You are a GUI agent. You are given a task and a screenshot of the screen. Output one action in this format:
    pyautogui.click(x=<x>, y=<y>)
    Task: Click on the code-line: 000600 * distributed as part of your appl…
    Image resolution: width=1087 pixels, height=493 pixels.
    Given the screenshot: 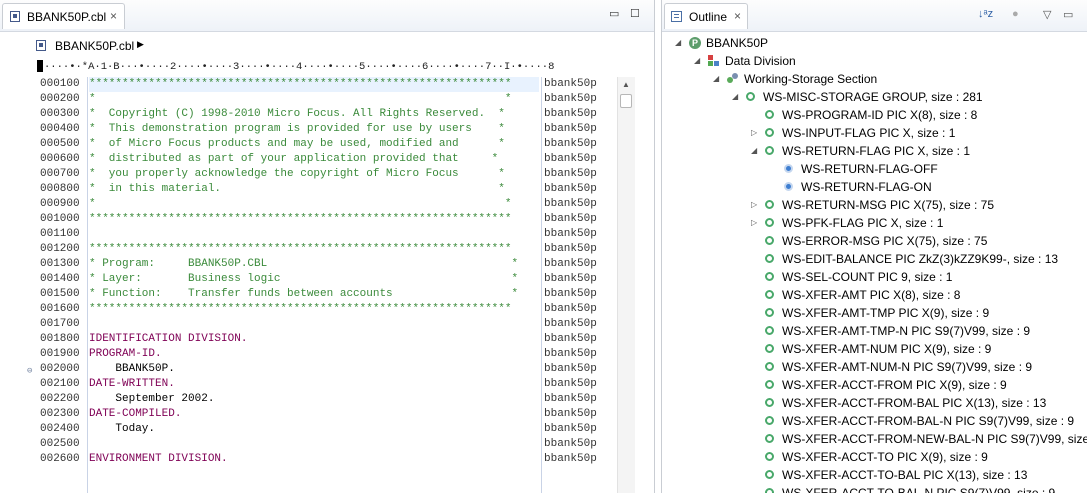 What is the action you would take?
    pyautogui.click(x=310, y=159)
    